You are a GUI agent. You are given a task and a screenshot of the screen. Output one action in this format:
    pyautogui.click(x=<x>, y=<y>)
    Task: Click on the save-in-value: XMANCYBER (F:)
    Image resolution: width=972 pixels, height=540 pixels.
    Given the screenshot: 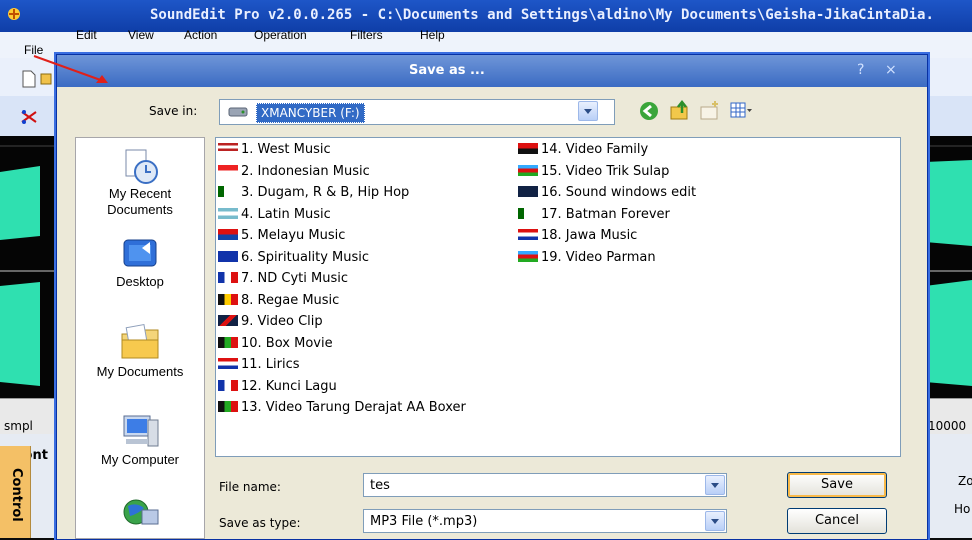 What is the action you would take?
    pyautogui.click(x=310, y=113)
    